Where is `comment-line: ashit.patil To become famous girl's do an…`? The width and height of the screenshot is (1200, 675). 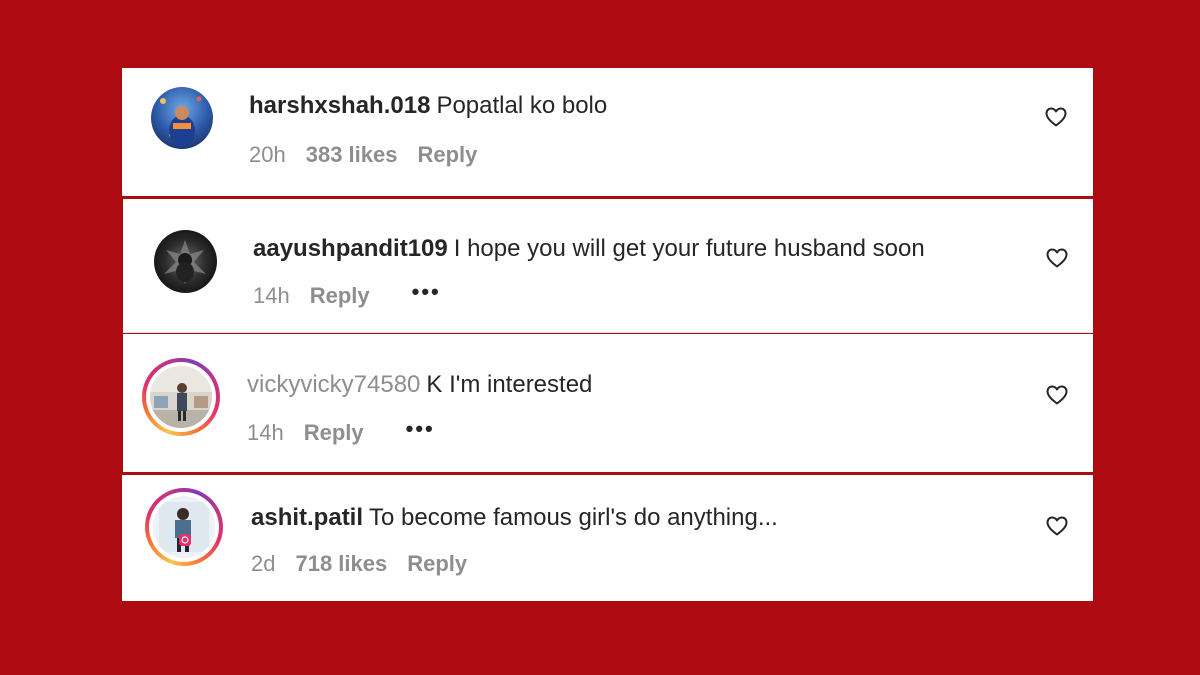
comment-line: ashit.patil To become famous girl's do an… is located at coordinates (514, 518).